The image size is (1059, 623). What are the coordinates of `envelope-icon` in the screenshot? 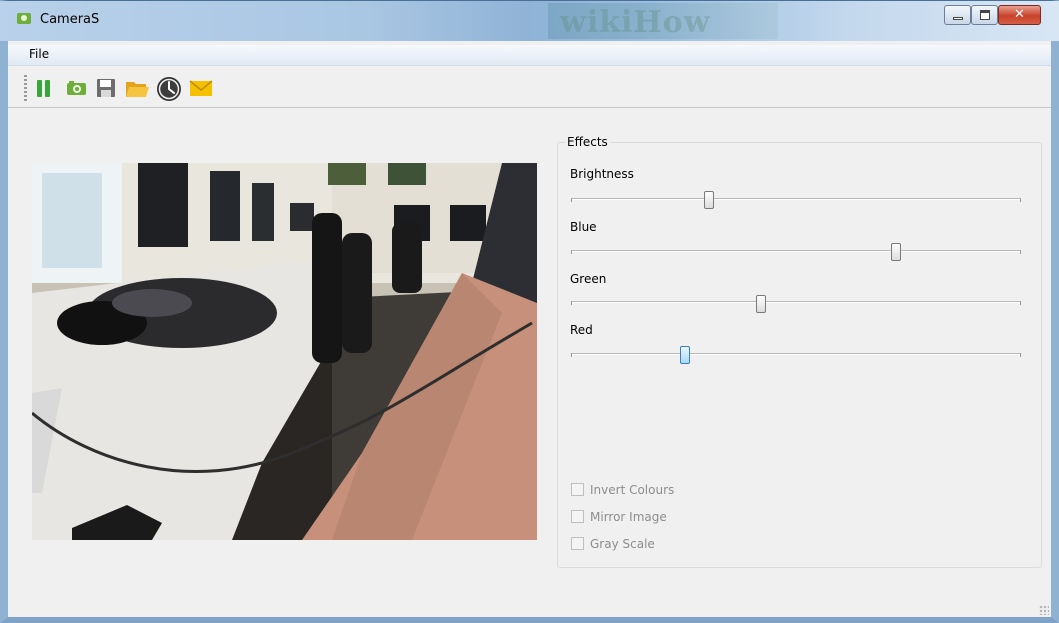 It's located at (201, 88).